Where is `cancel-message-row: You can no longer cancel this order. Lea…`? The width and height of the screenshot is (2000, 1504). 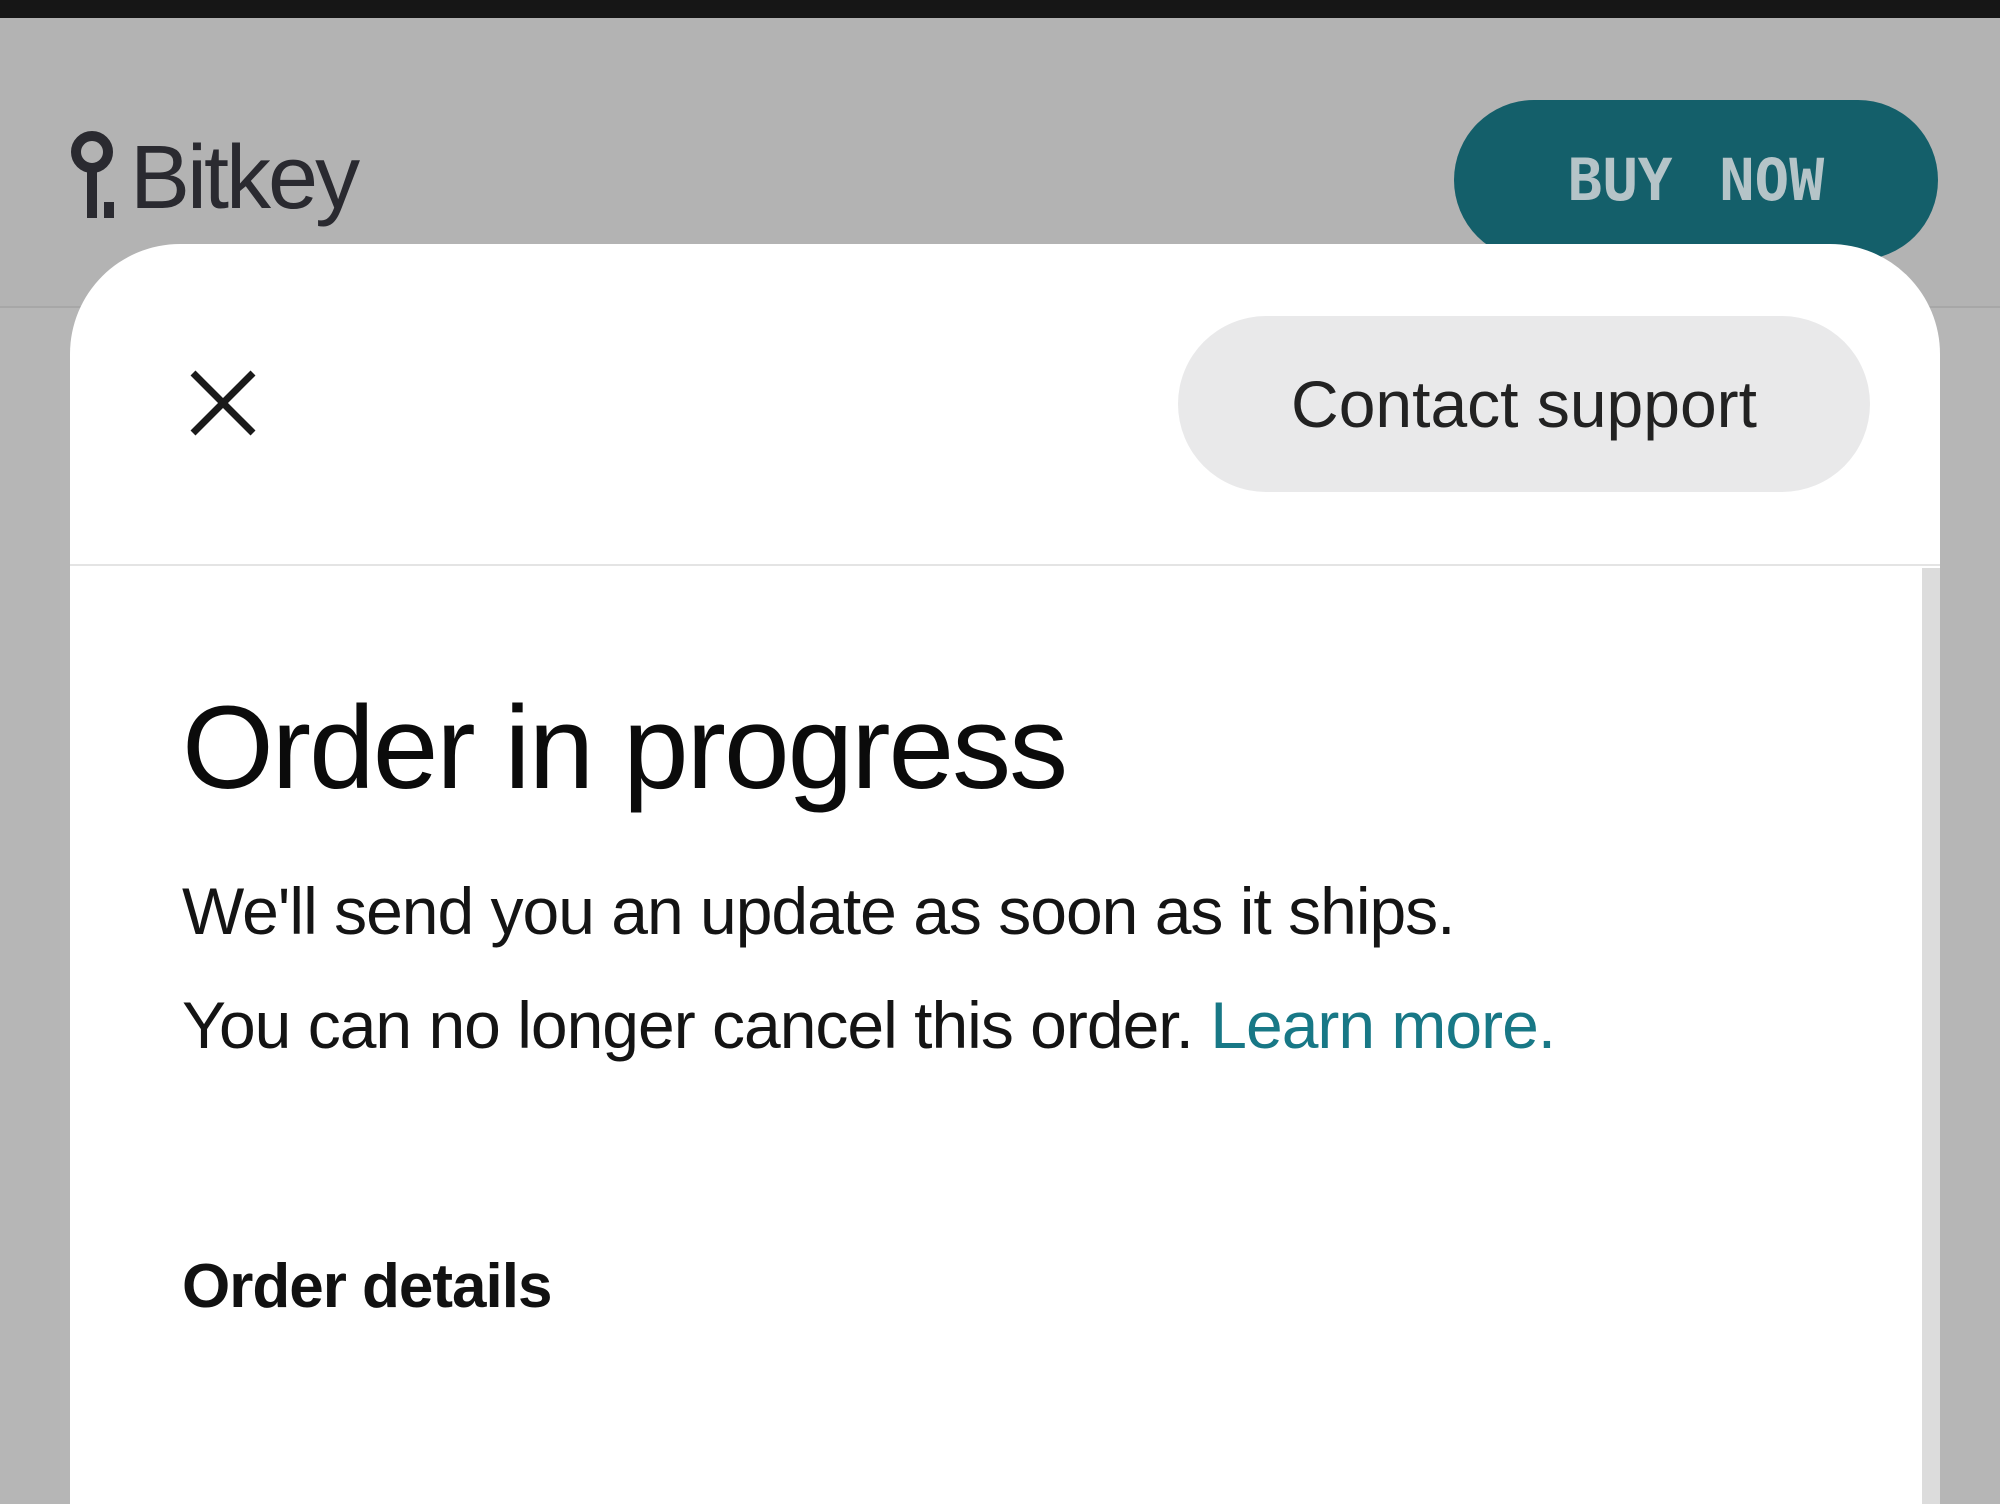
cancel-message-row: You can no longer cancel this order. Lea… is located at coordinates (1032, 1025).